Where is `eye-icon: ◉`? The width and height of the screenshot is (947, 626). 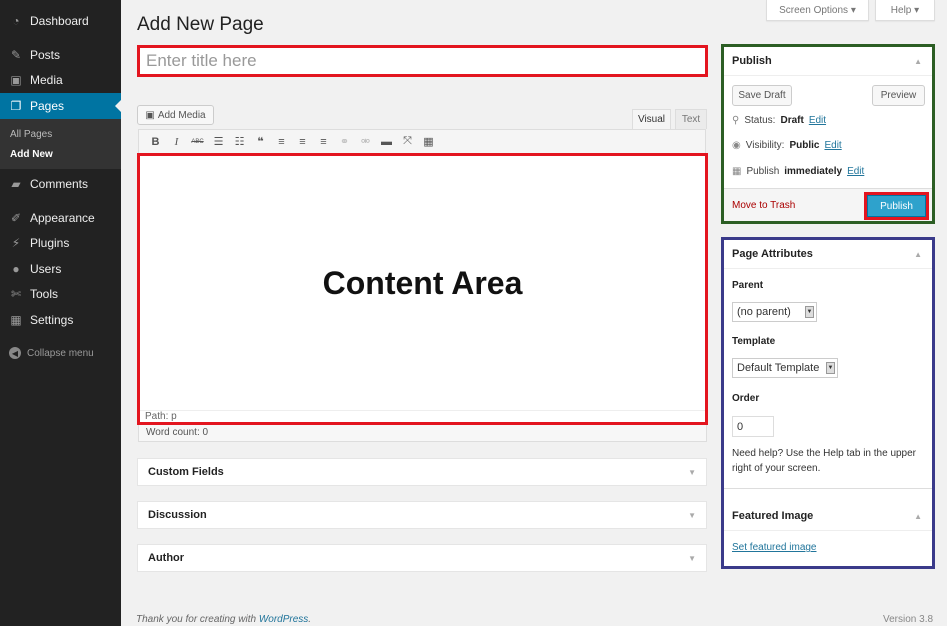
eye-icon: ◉ is located at coordinates (736, 145).